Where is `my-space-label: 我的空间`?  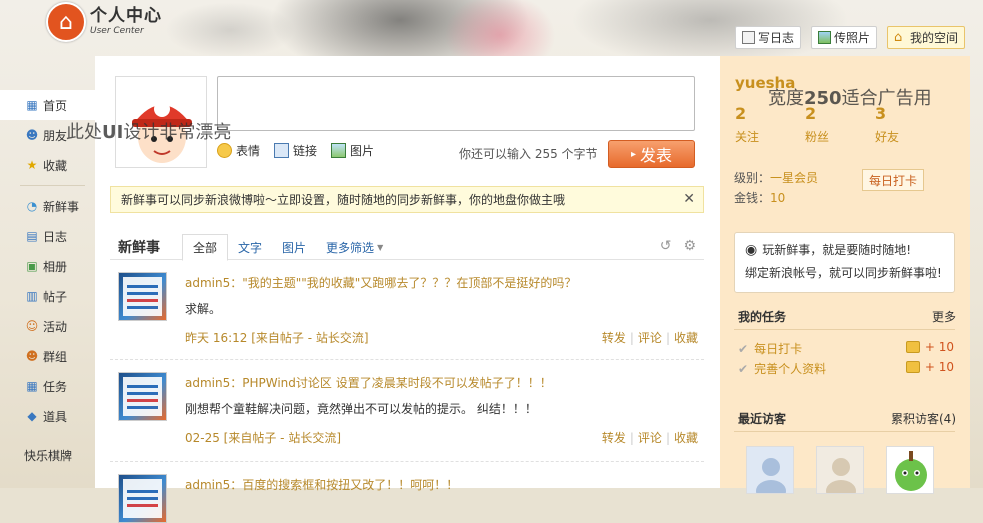 my-space-label: 我的空间 is located at coordinates (933, 38).